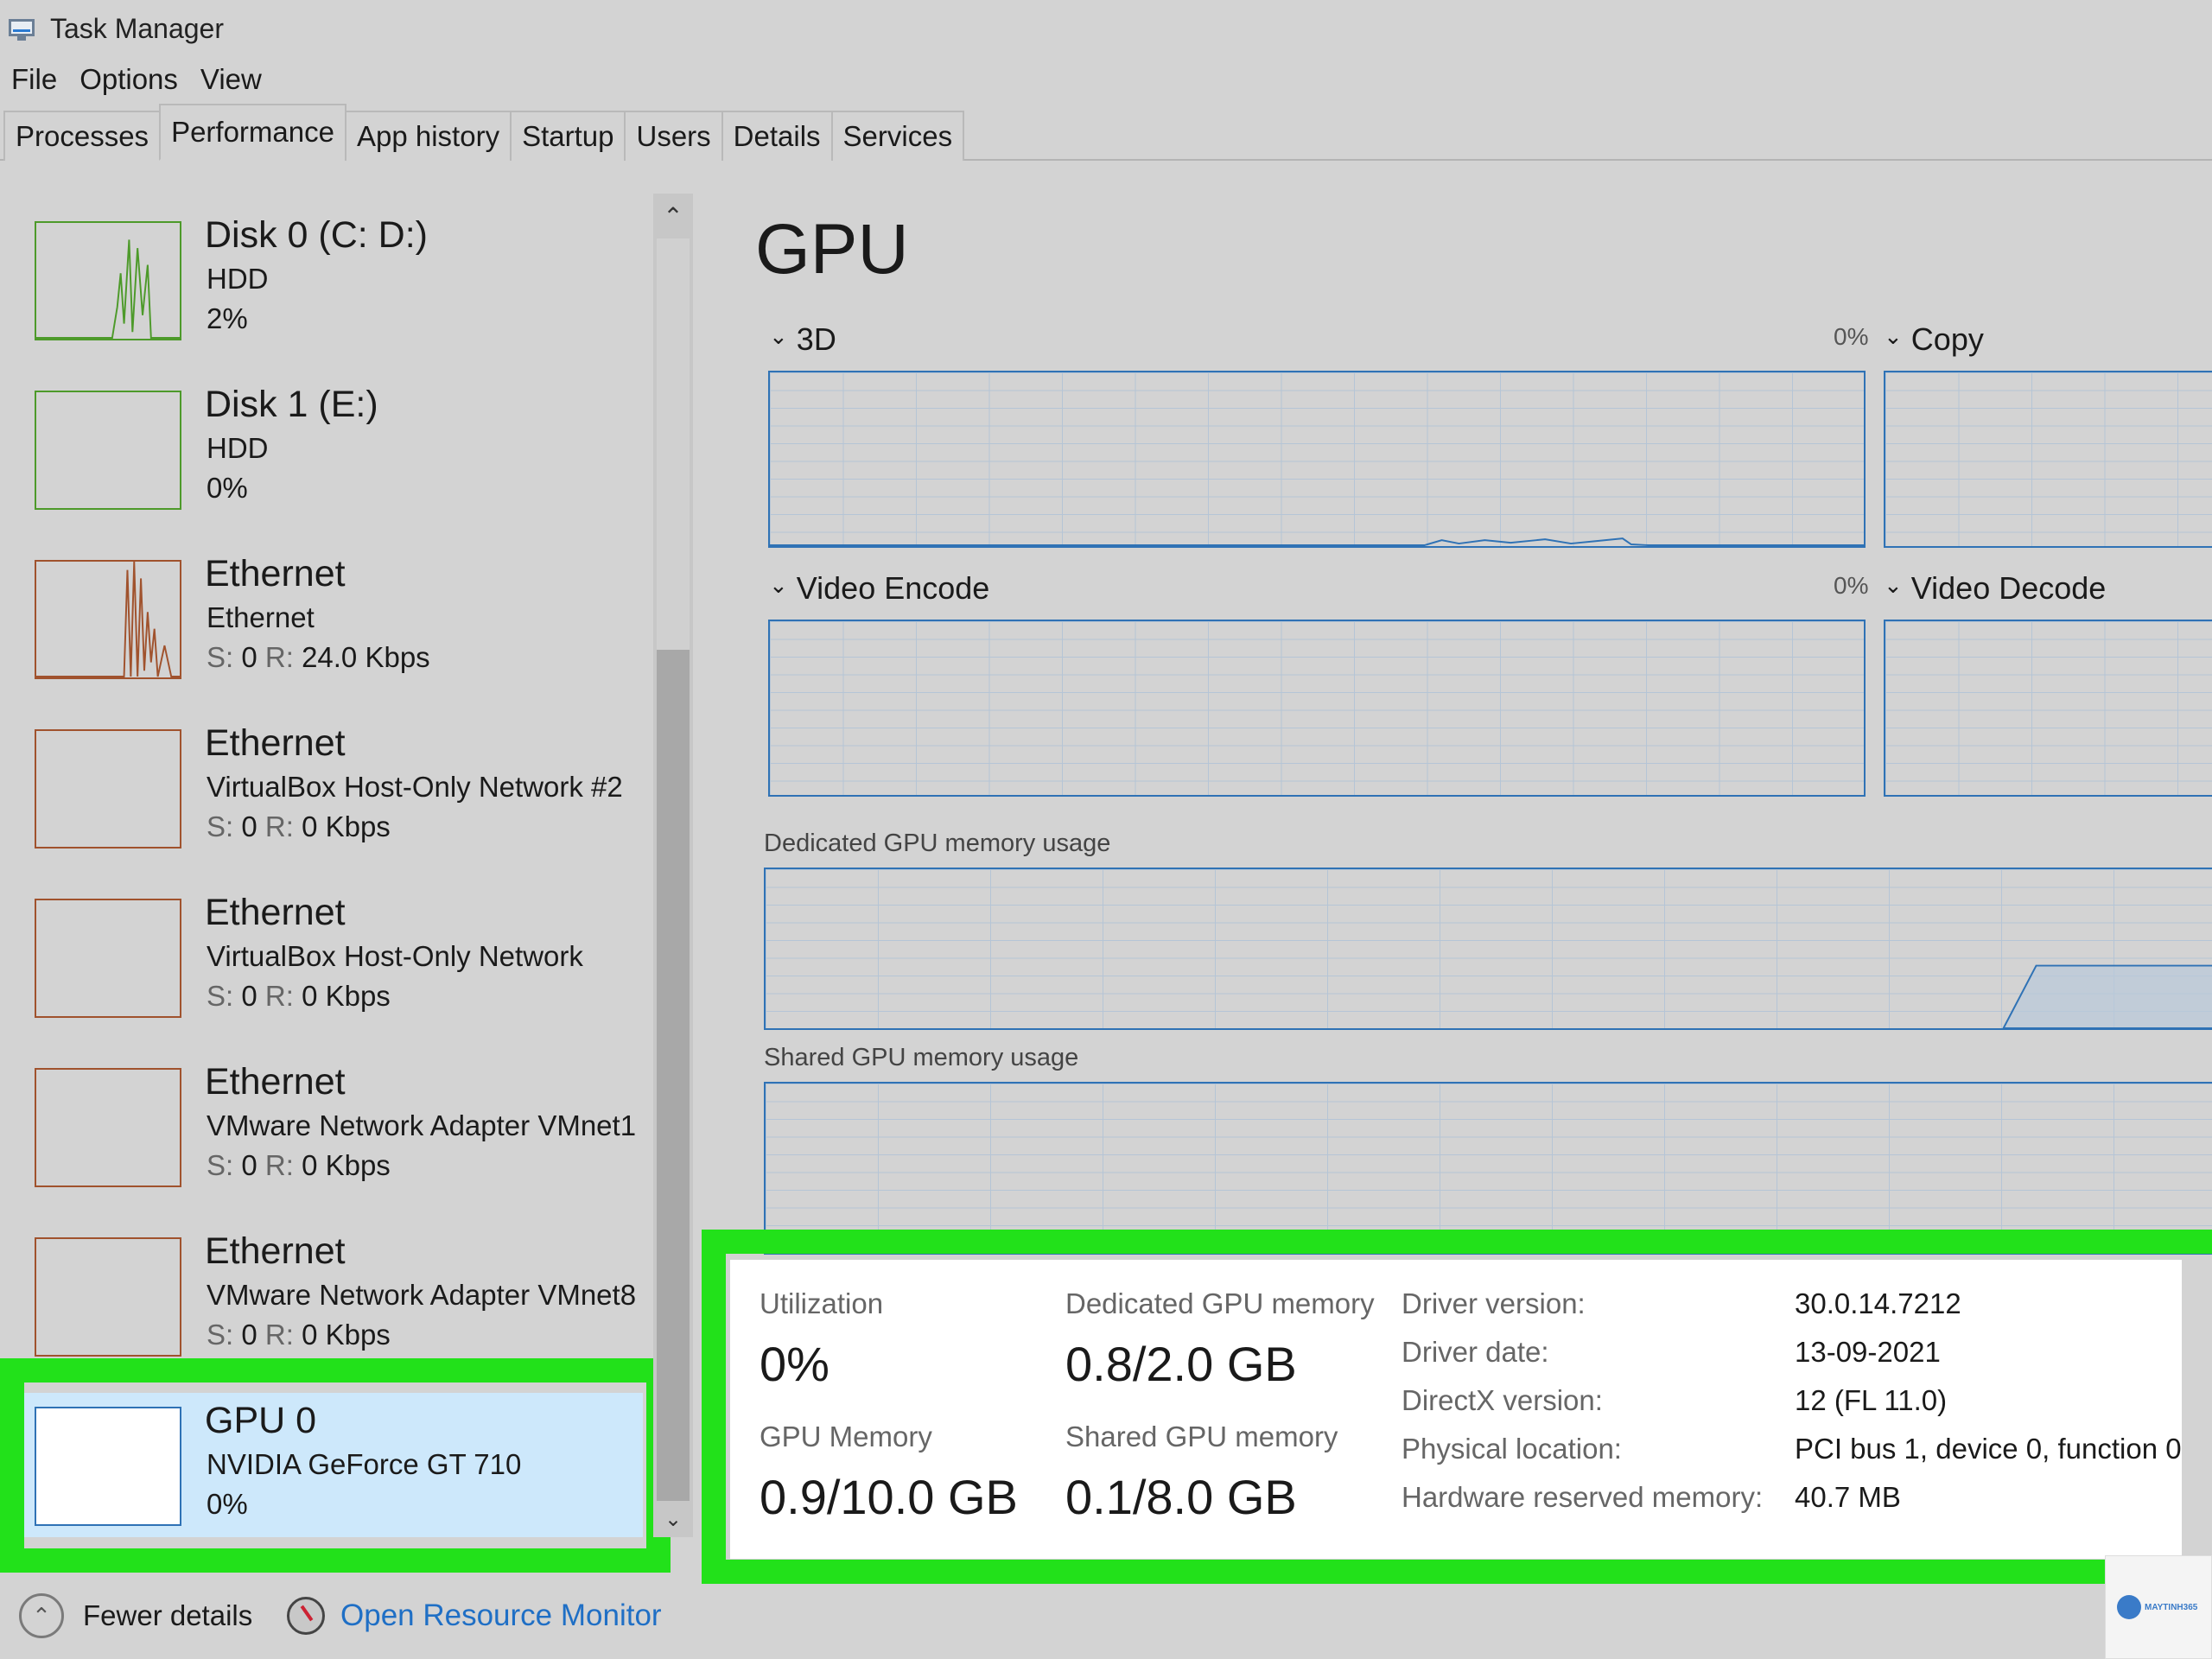 This screenshot has height=1659, width=2212. I want to click on list-item-disk-1: Disk 1 (E:) HDD 0%, so click(328, 448).